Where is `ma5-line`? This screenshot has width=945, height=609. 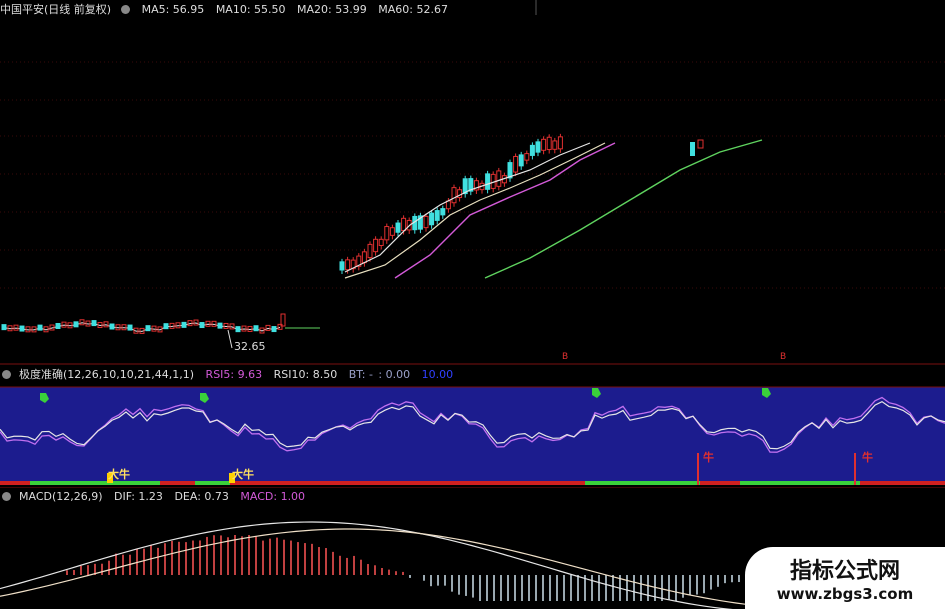
ma5-line is located at coordinates (467, 207).